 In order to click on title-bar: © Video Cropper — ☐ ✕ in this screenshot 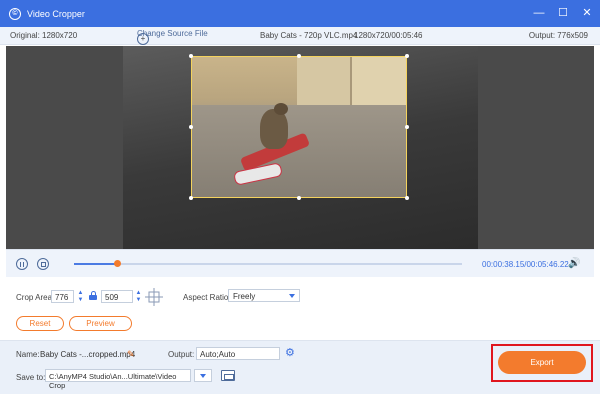, I will do `click(300, 13)`.